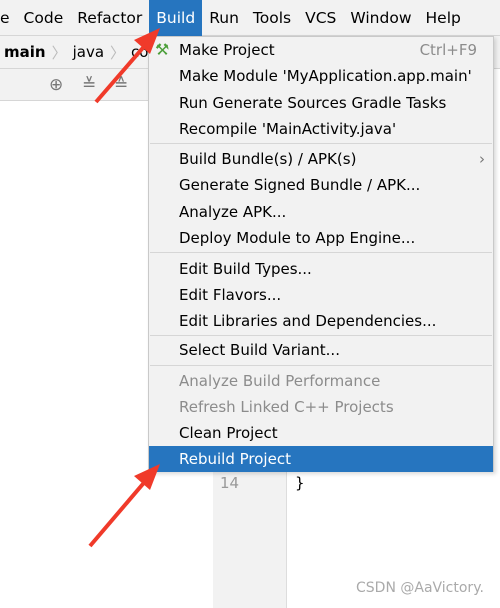 The image size is (500, 608). I want to click on breadcrumb-java: java, so click(88, 52).